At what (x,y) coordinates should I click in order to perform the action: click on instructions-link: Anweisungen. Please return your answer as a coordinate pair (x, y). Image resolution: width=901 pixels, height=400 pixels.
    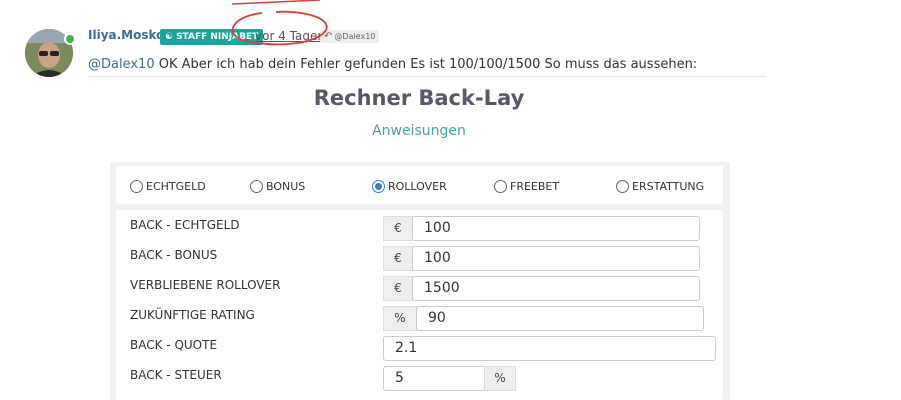
    Looking at the image, I should click on (419, 131).